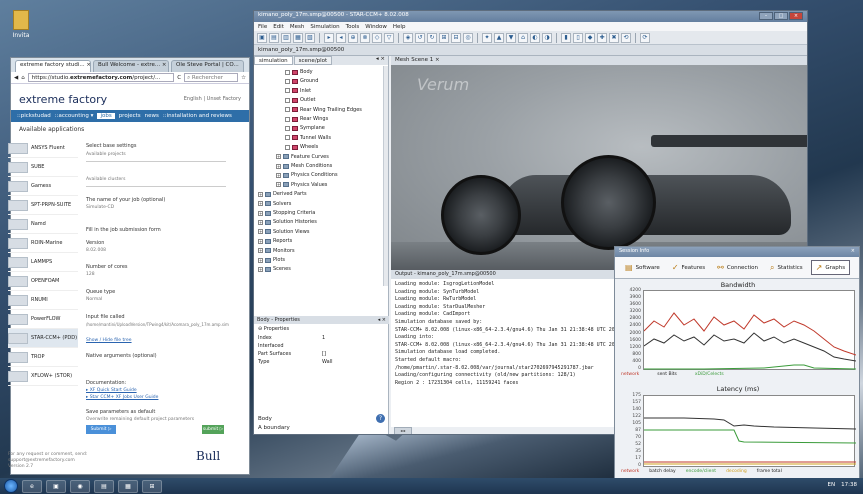 This screenshot has width=863, height=494. I want to click on toolbar-tool-icon: ↺, so click(420, 37).